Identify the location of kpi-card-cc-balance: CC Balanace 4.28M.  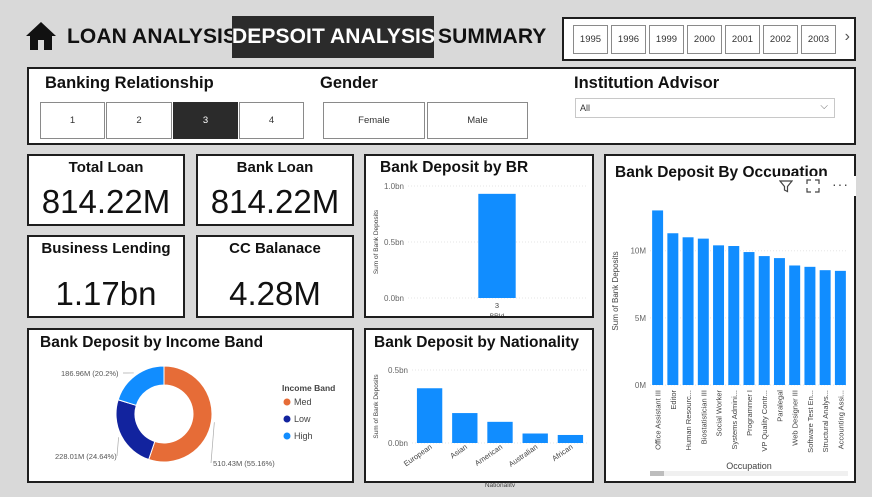
(275, 276).